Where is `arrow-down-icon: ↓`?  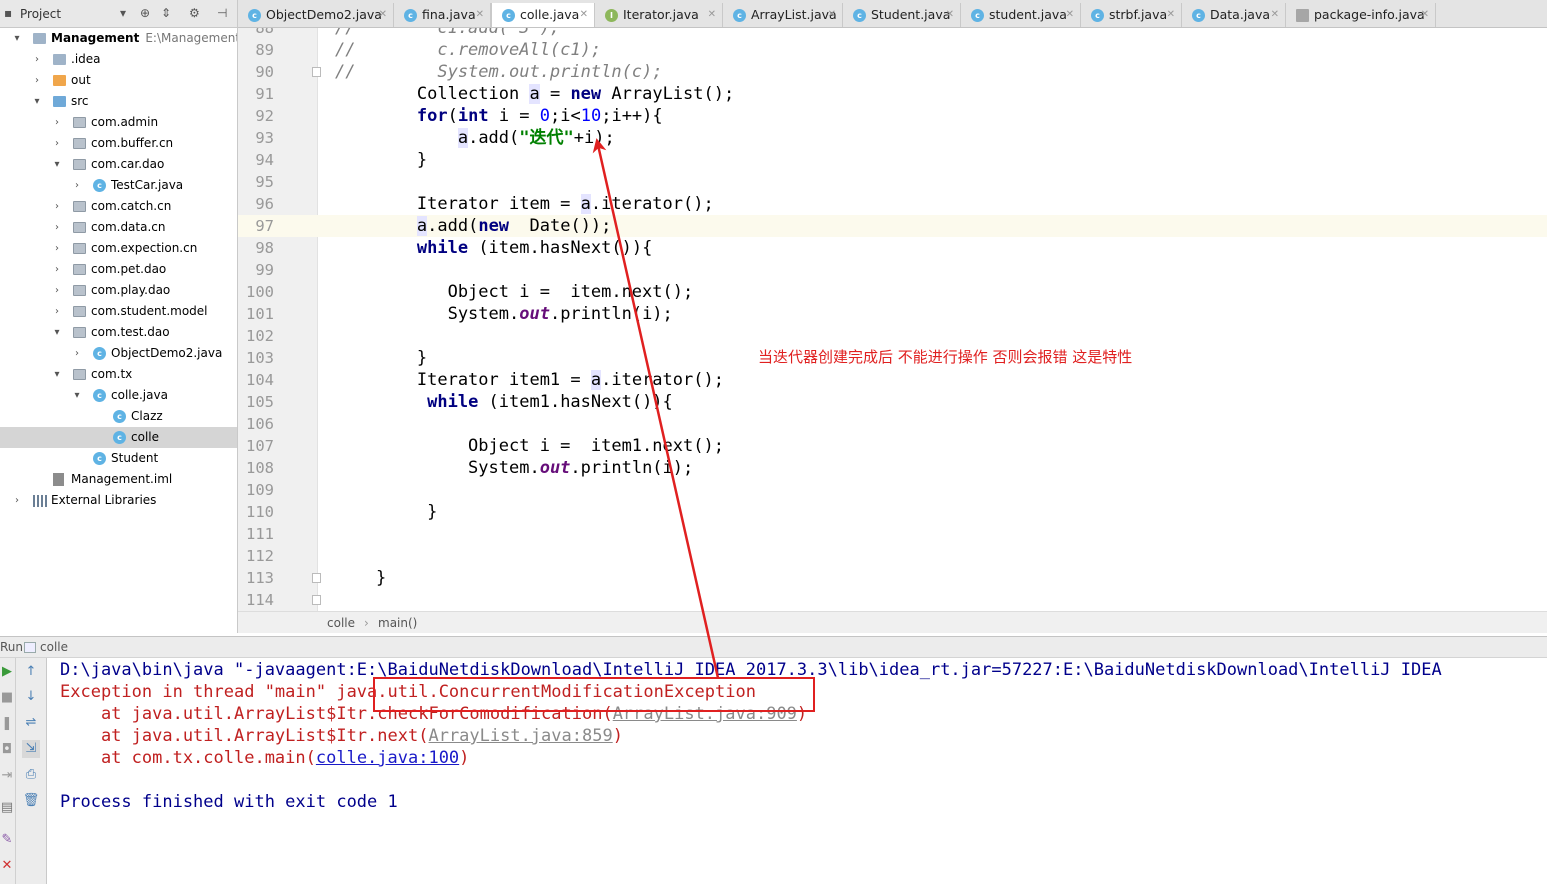
arrow-down-icon: ↓ is located at coordinates (31, 697).